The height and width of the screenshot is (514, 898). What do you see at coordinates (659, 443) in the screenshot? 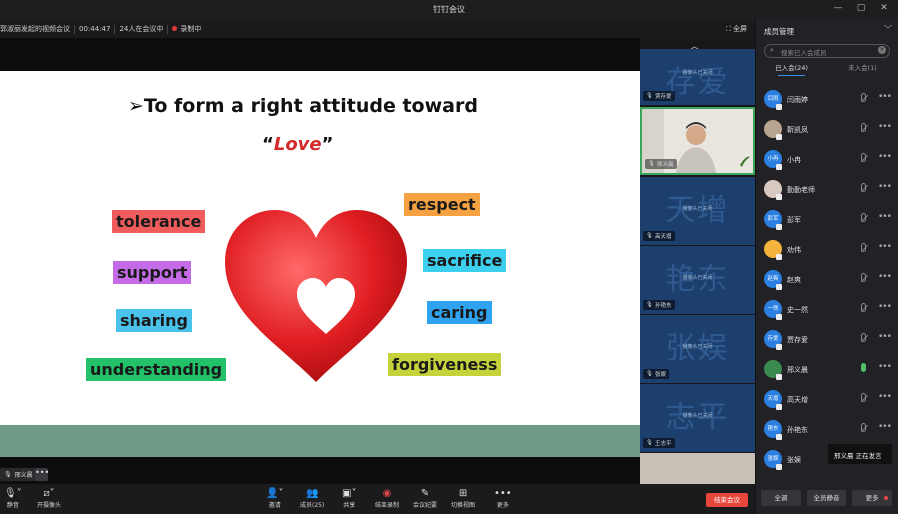
I see `thumbnail-name-tag: 🎙 王志平` at bounding box center [659, 443].